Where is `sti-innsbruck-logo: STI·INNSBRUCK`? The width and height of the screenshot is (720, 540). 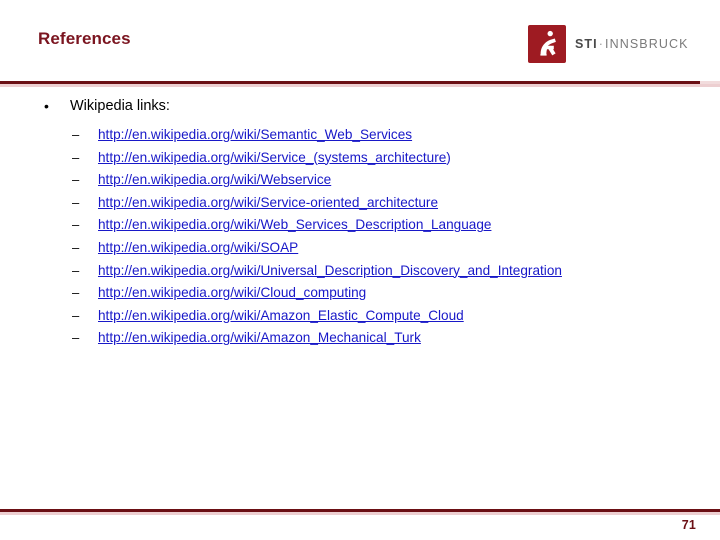
sti-innsbruck-logo: STI·INNSBRUCK is located at coordinates (608, 44).